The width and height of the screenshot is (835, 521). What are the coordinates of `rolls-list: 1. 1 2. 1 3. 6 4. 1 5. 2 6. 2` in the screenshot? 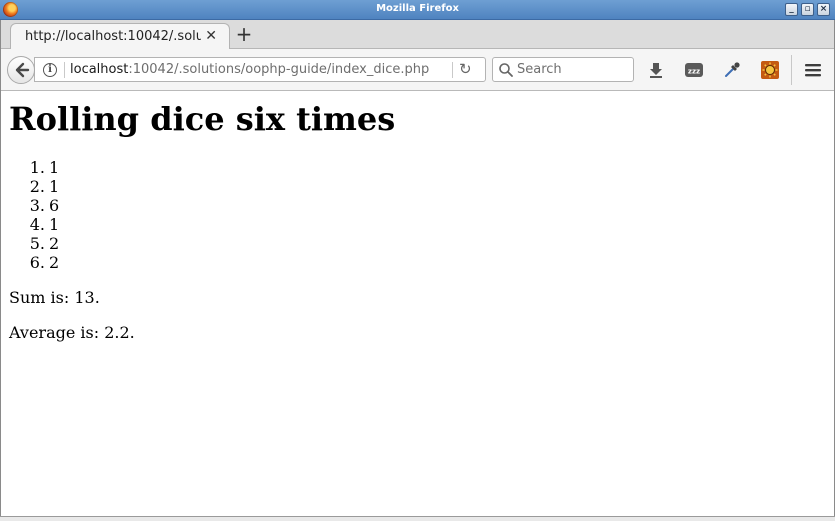 It's located at (34, 215).